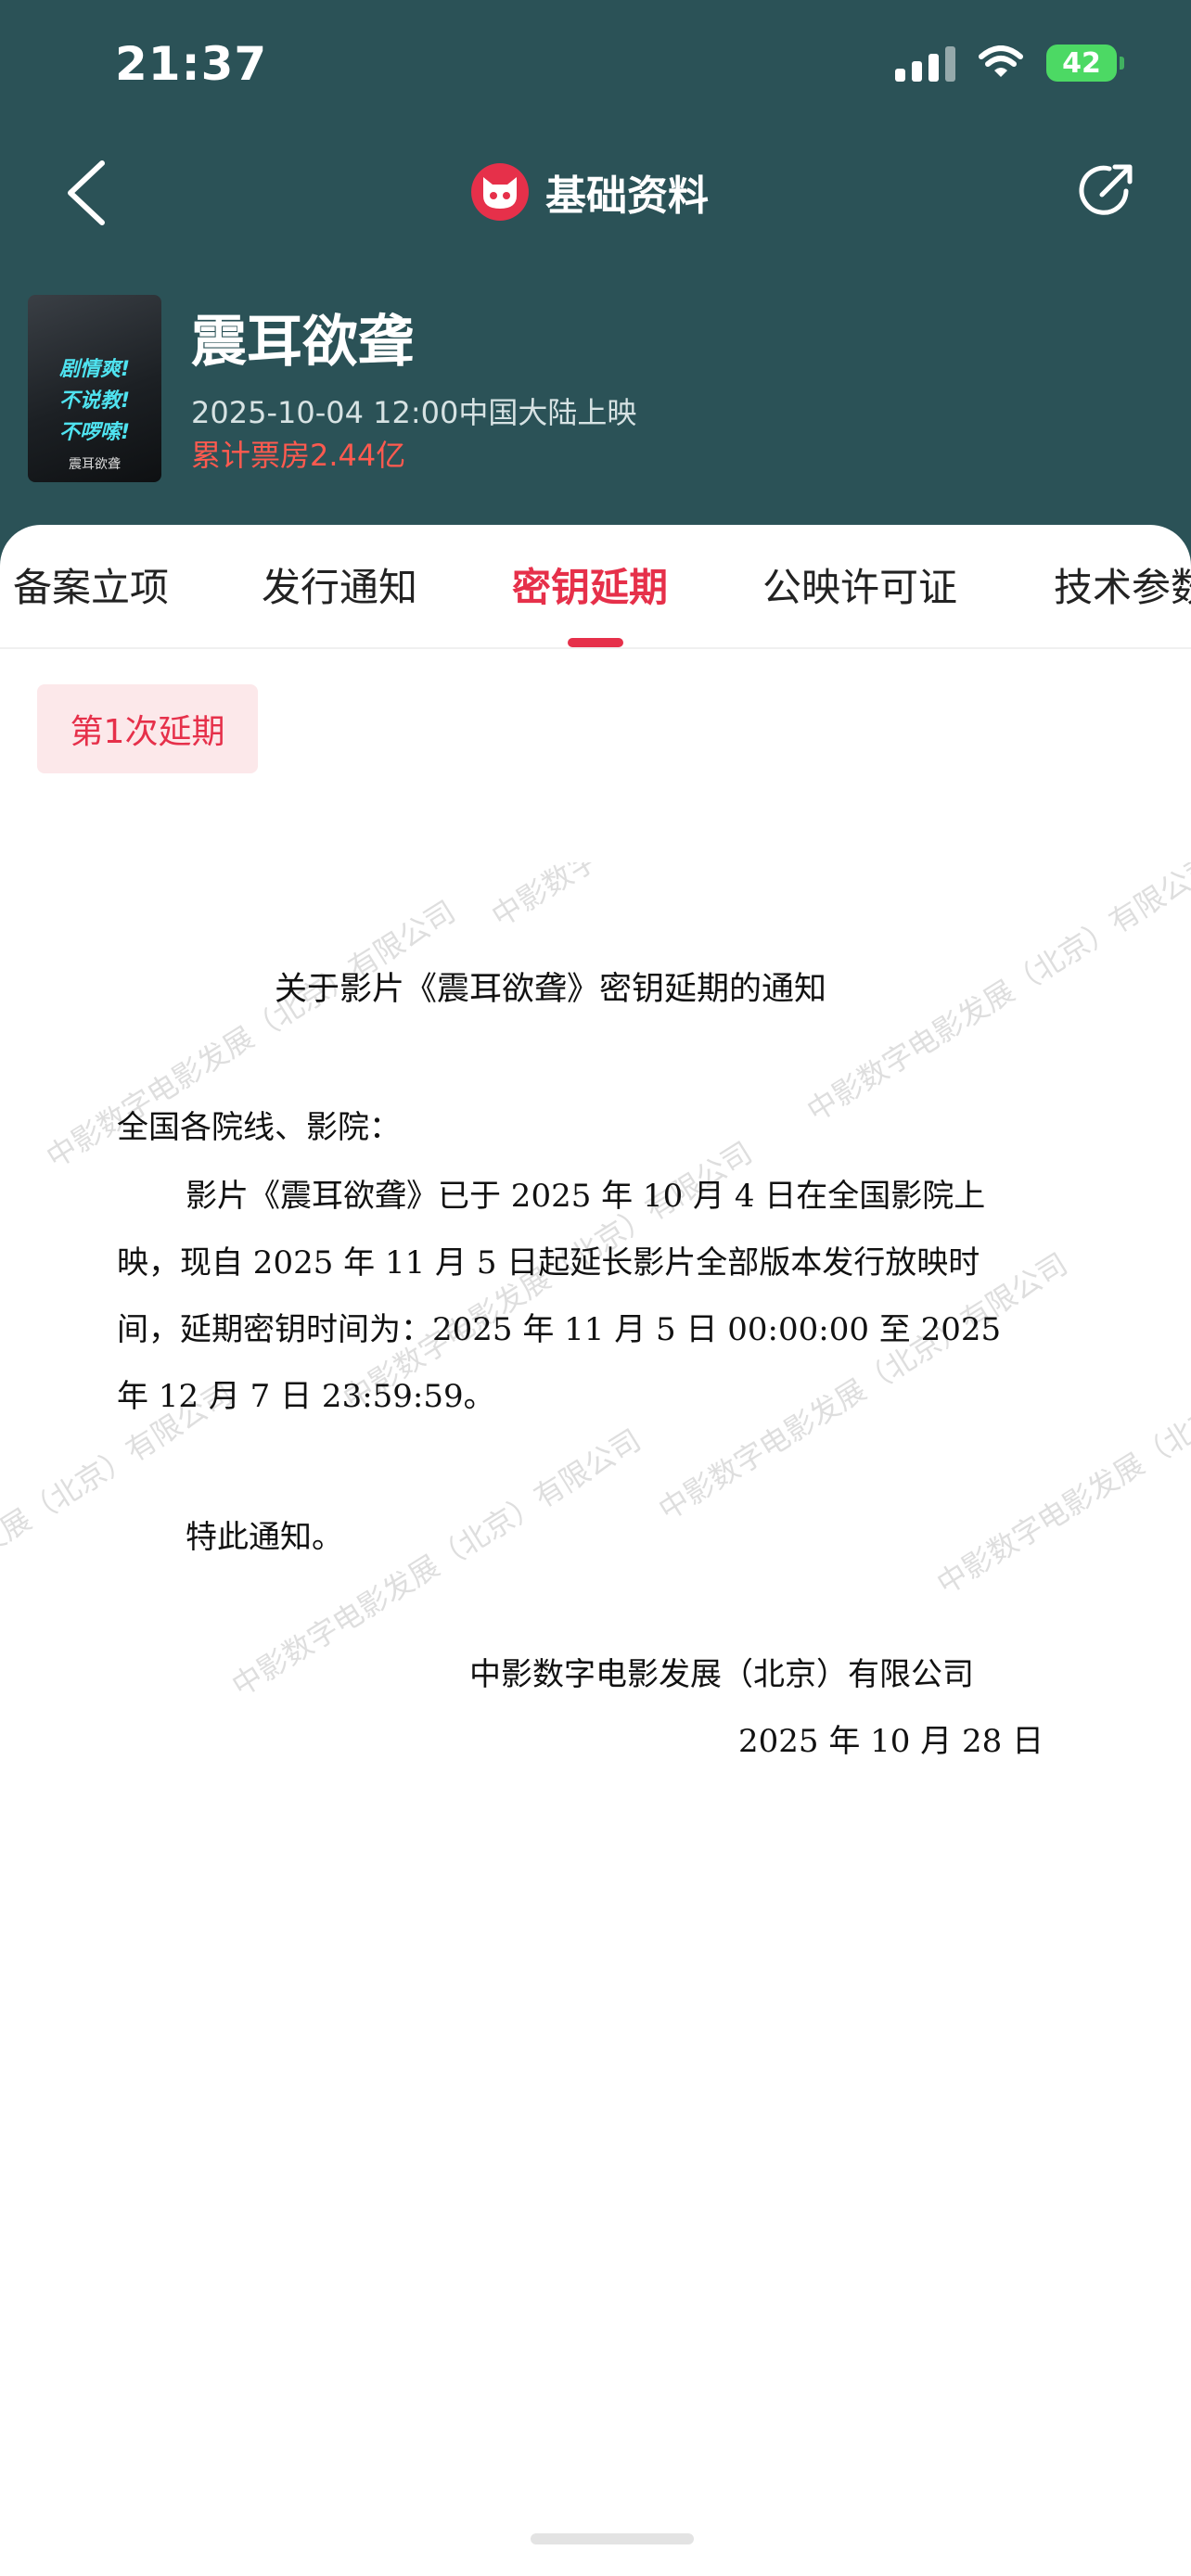  Describe the element at coordinates (595, 642) in the screenshot. I see `active-tab-indicator` at that location.